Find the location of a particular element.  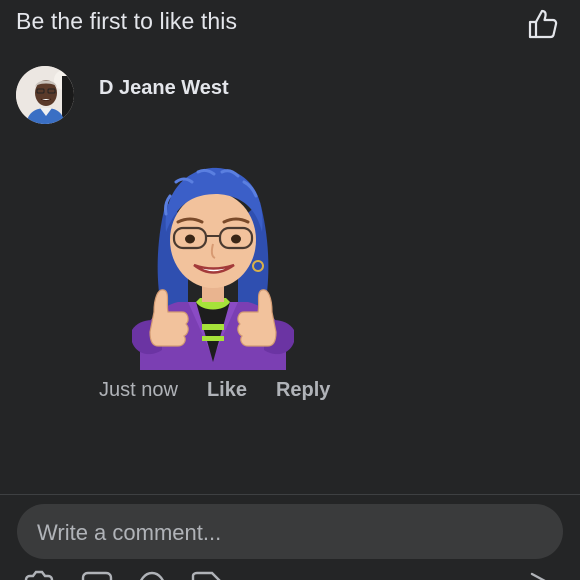

thumbs-up-avatar-sticker is located at coordinates (213, 268).